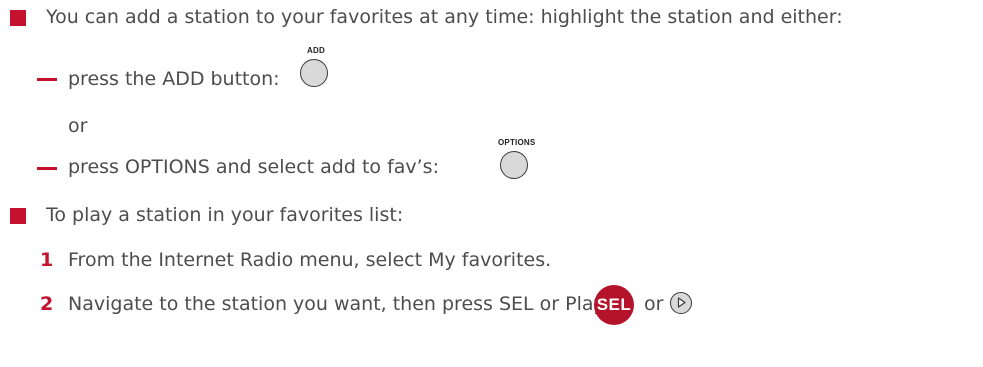 The image size is (983, 367). Describe the element at coordinates (316, 50) in the screenshot. I see `add-button-caption: ADD` at that location.